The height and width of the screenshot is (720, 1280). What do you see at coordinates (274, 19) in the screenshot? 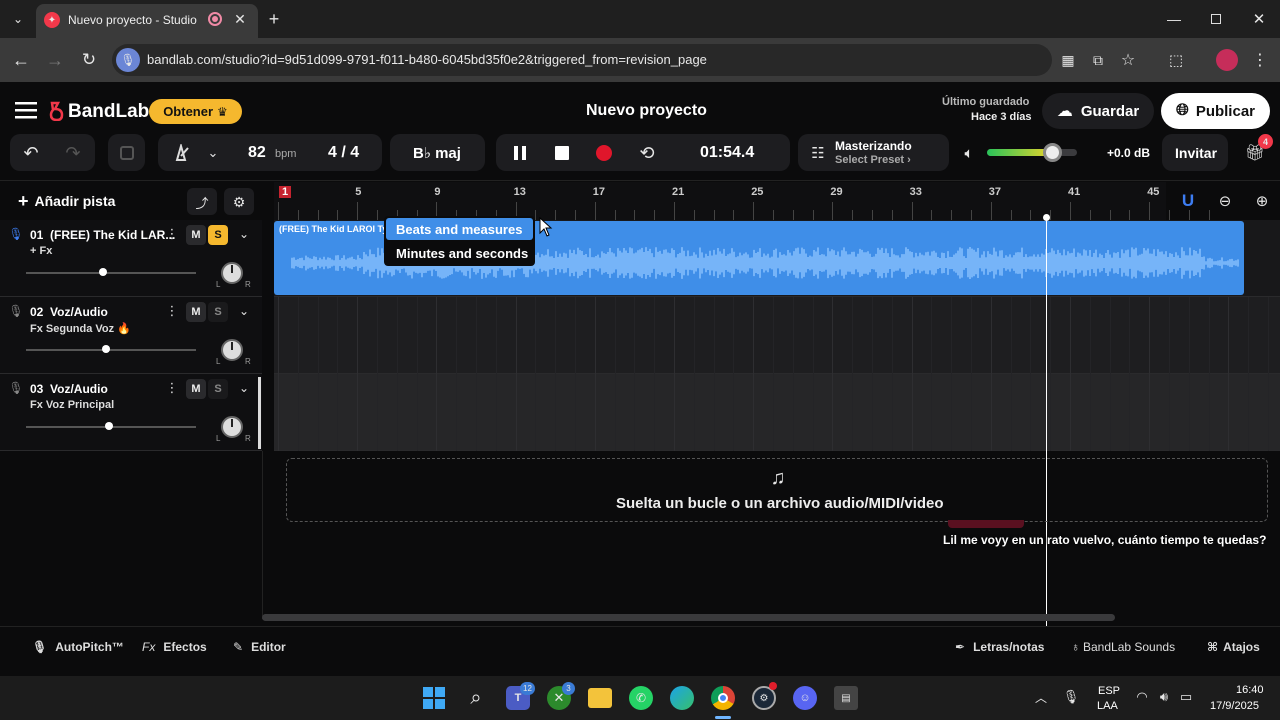
I see `new-tab-icon: +` at bounding box center [274, 19].